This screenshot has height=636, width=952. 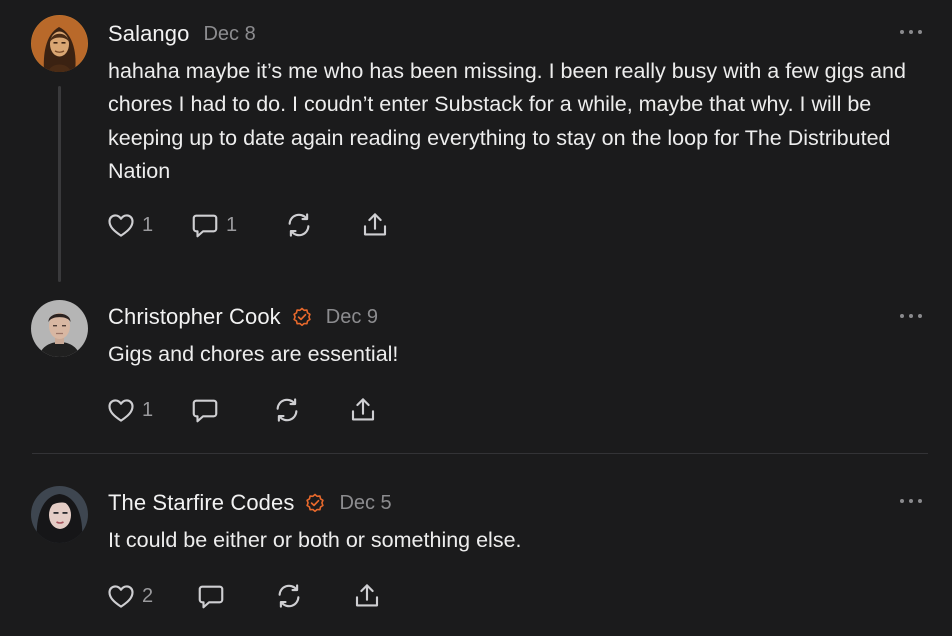 I want to click on reply-count: 1, so click(x=232, y=224).